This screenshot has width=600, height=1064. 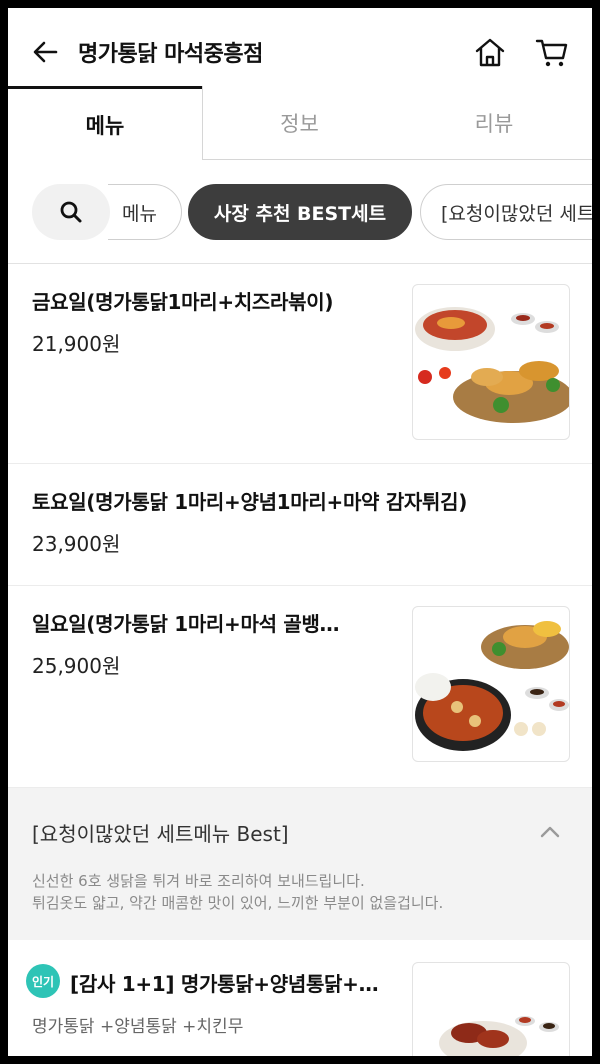 What do you see at coordinates (145, 212) in the screenshot?
I see `chip-menu: 메뉴` at bounding box center [145, 212].